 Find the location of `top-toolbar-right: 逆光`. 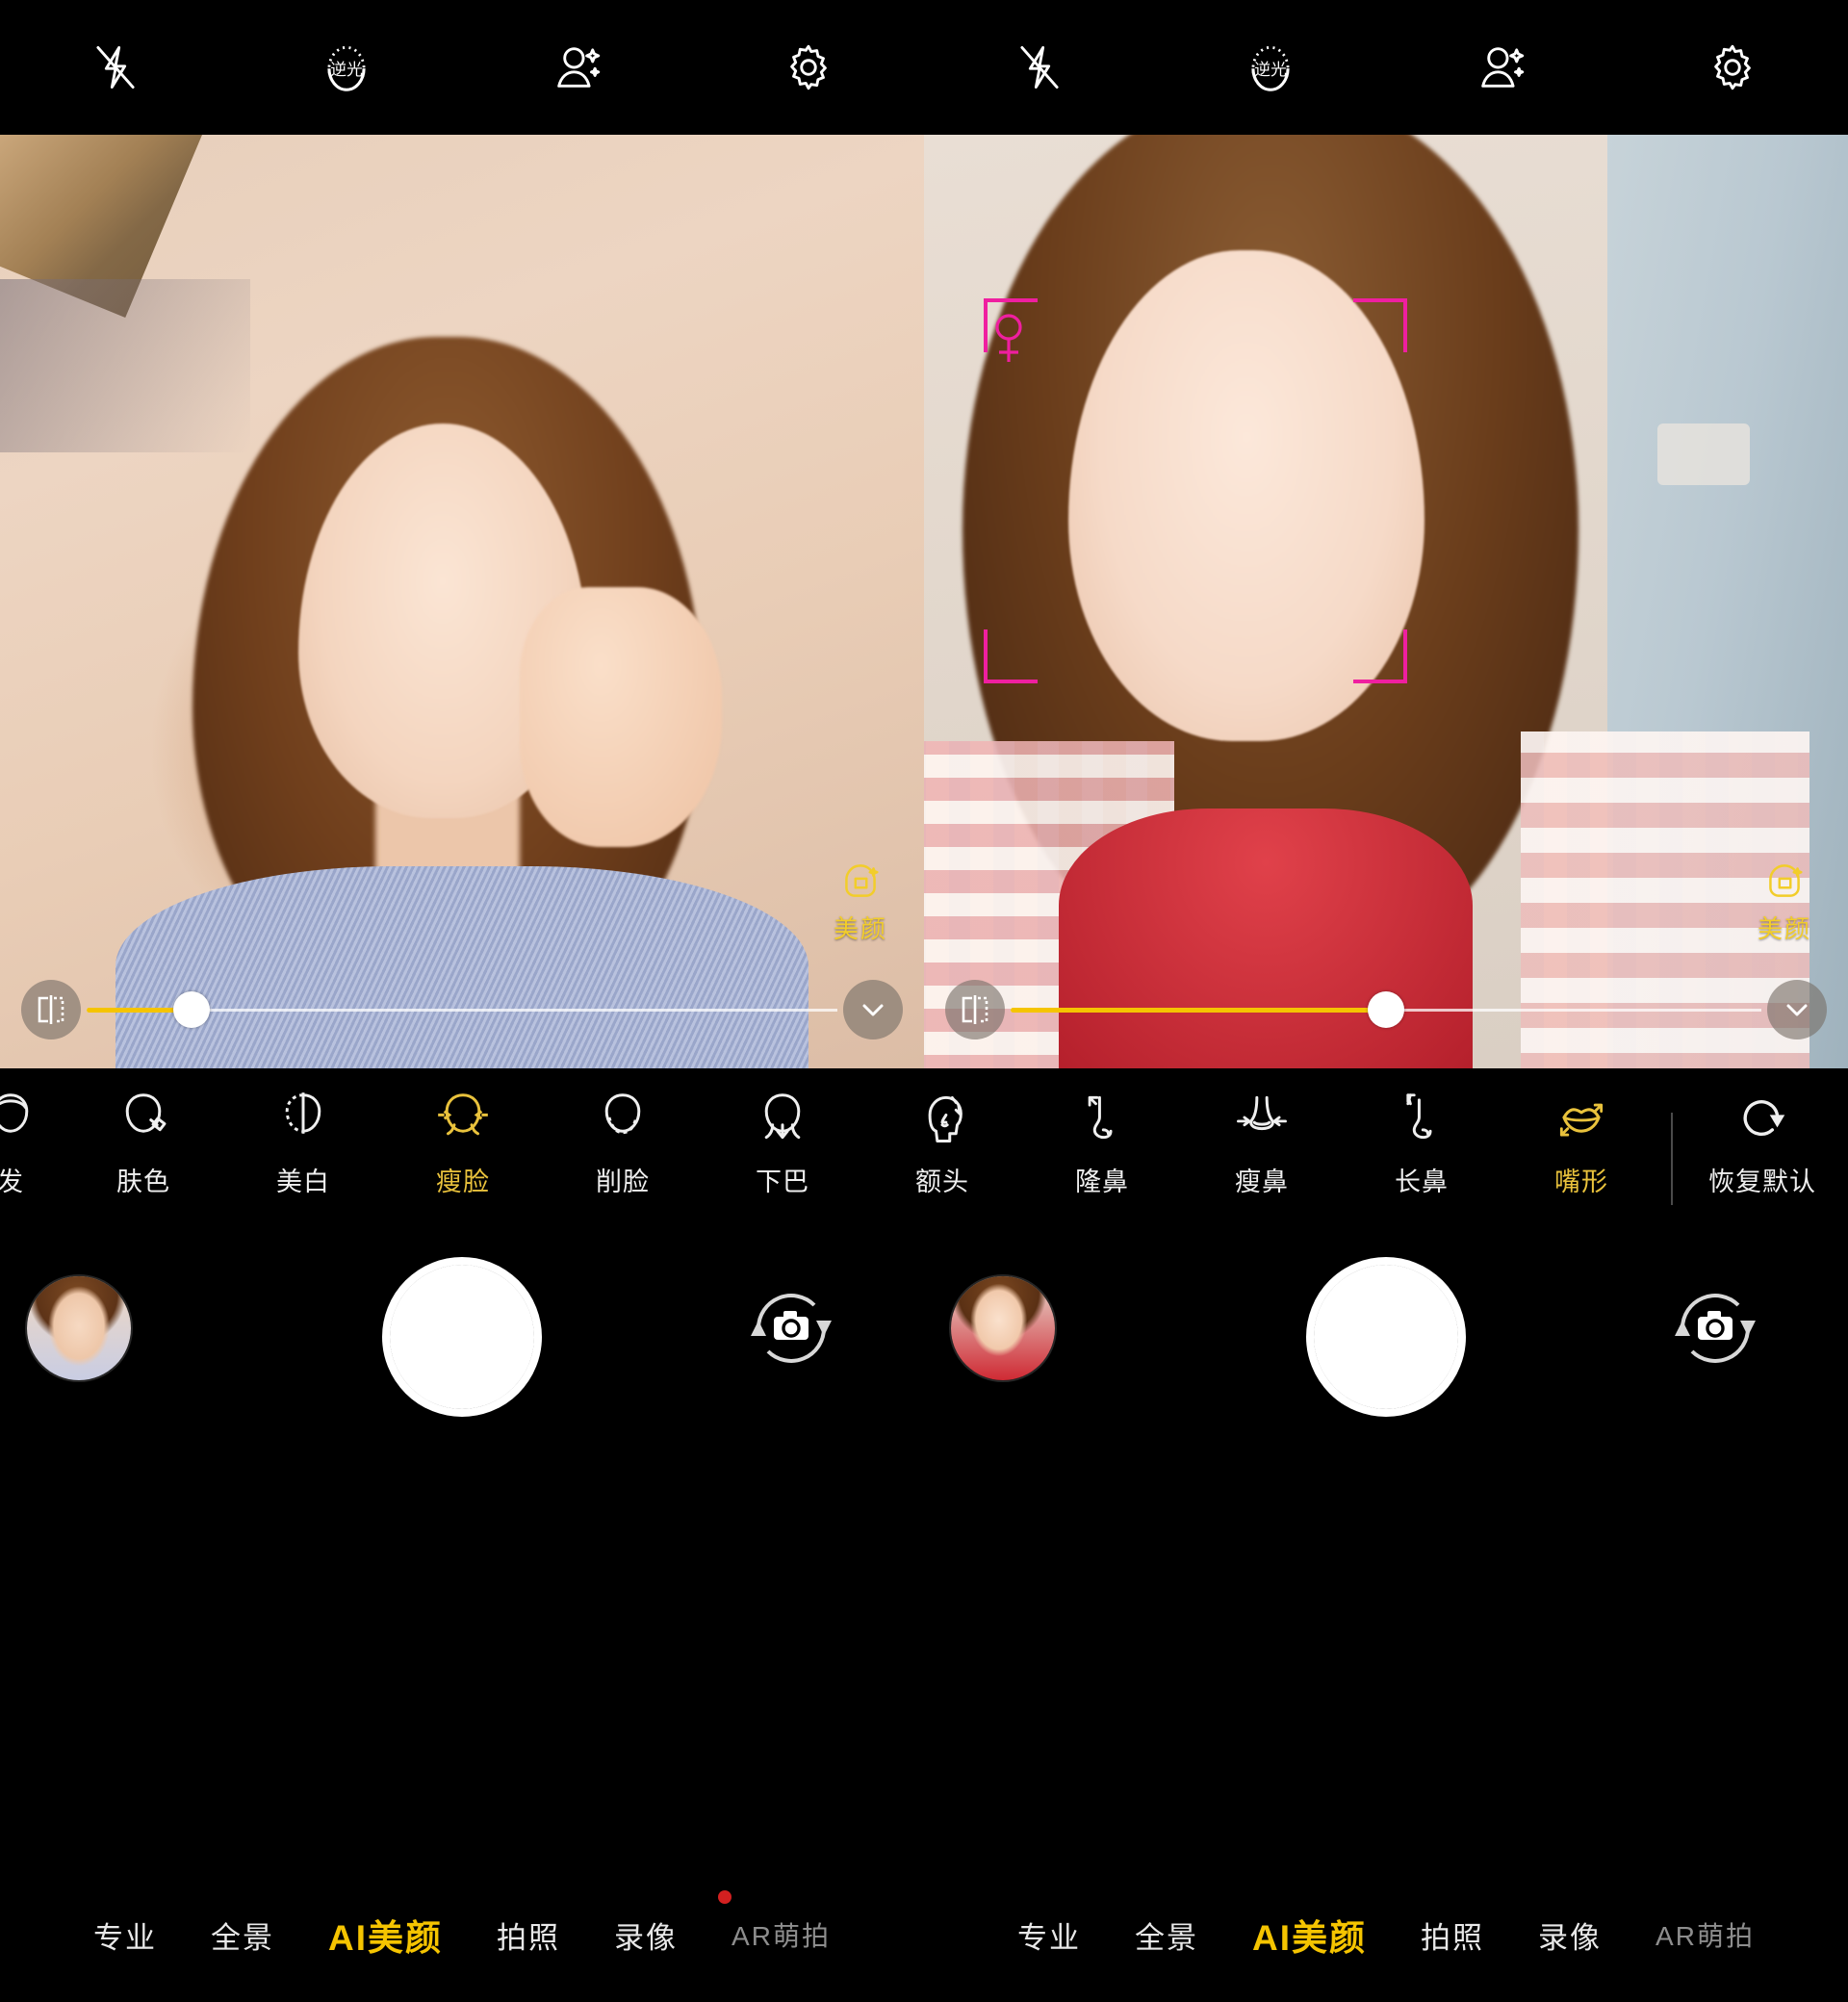

top-toolbar-right: 逆光 is located at coordinates (1386, 67).